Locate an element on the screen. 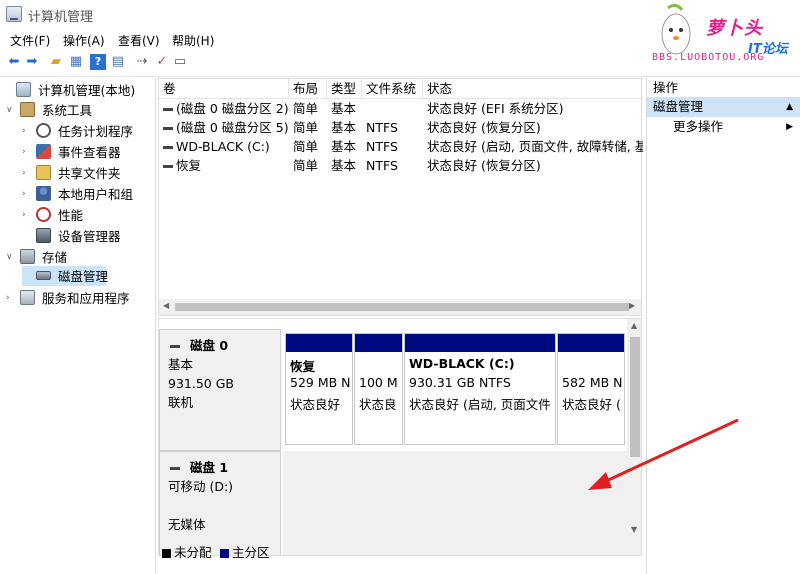  cell-status: 状态良好 (EFI 系统分区) is located at coordinates (495, 108).